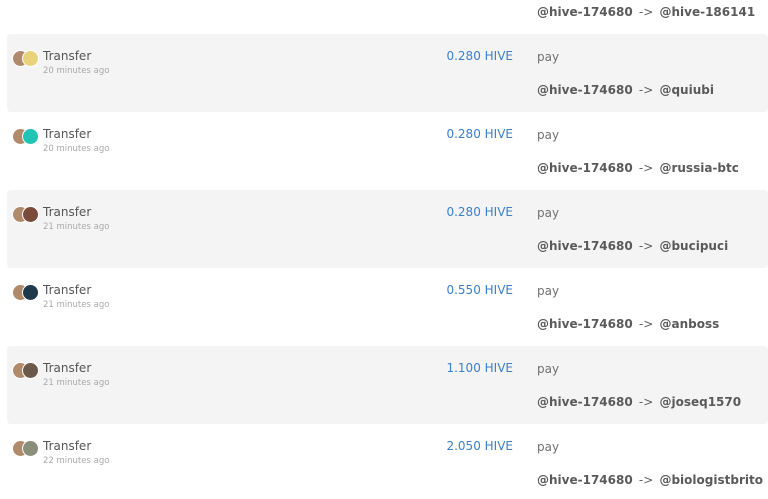  What do you see at coordinates (686, 90) in the screenshot?
I see `to-account-link: @quiubi` at bounding box center [686, 90].